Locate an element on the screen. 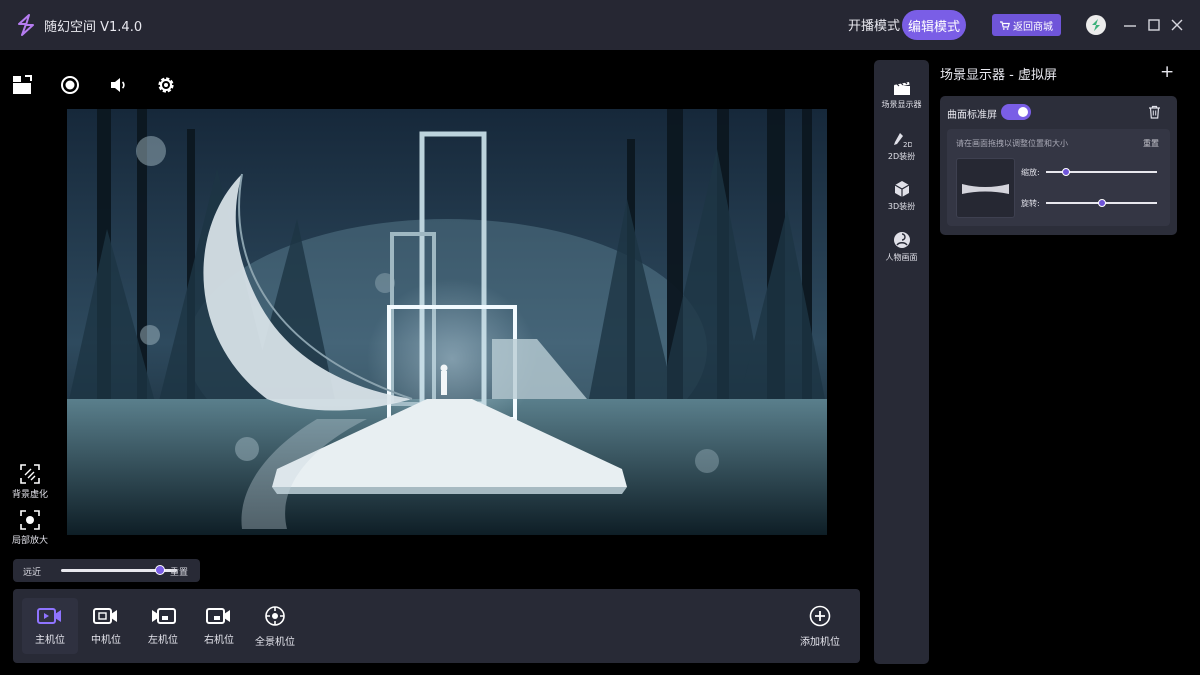  background-blur-label: 背景虚化 is located at coordinates (29, 495).